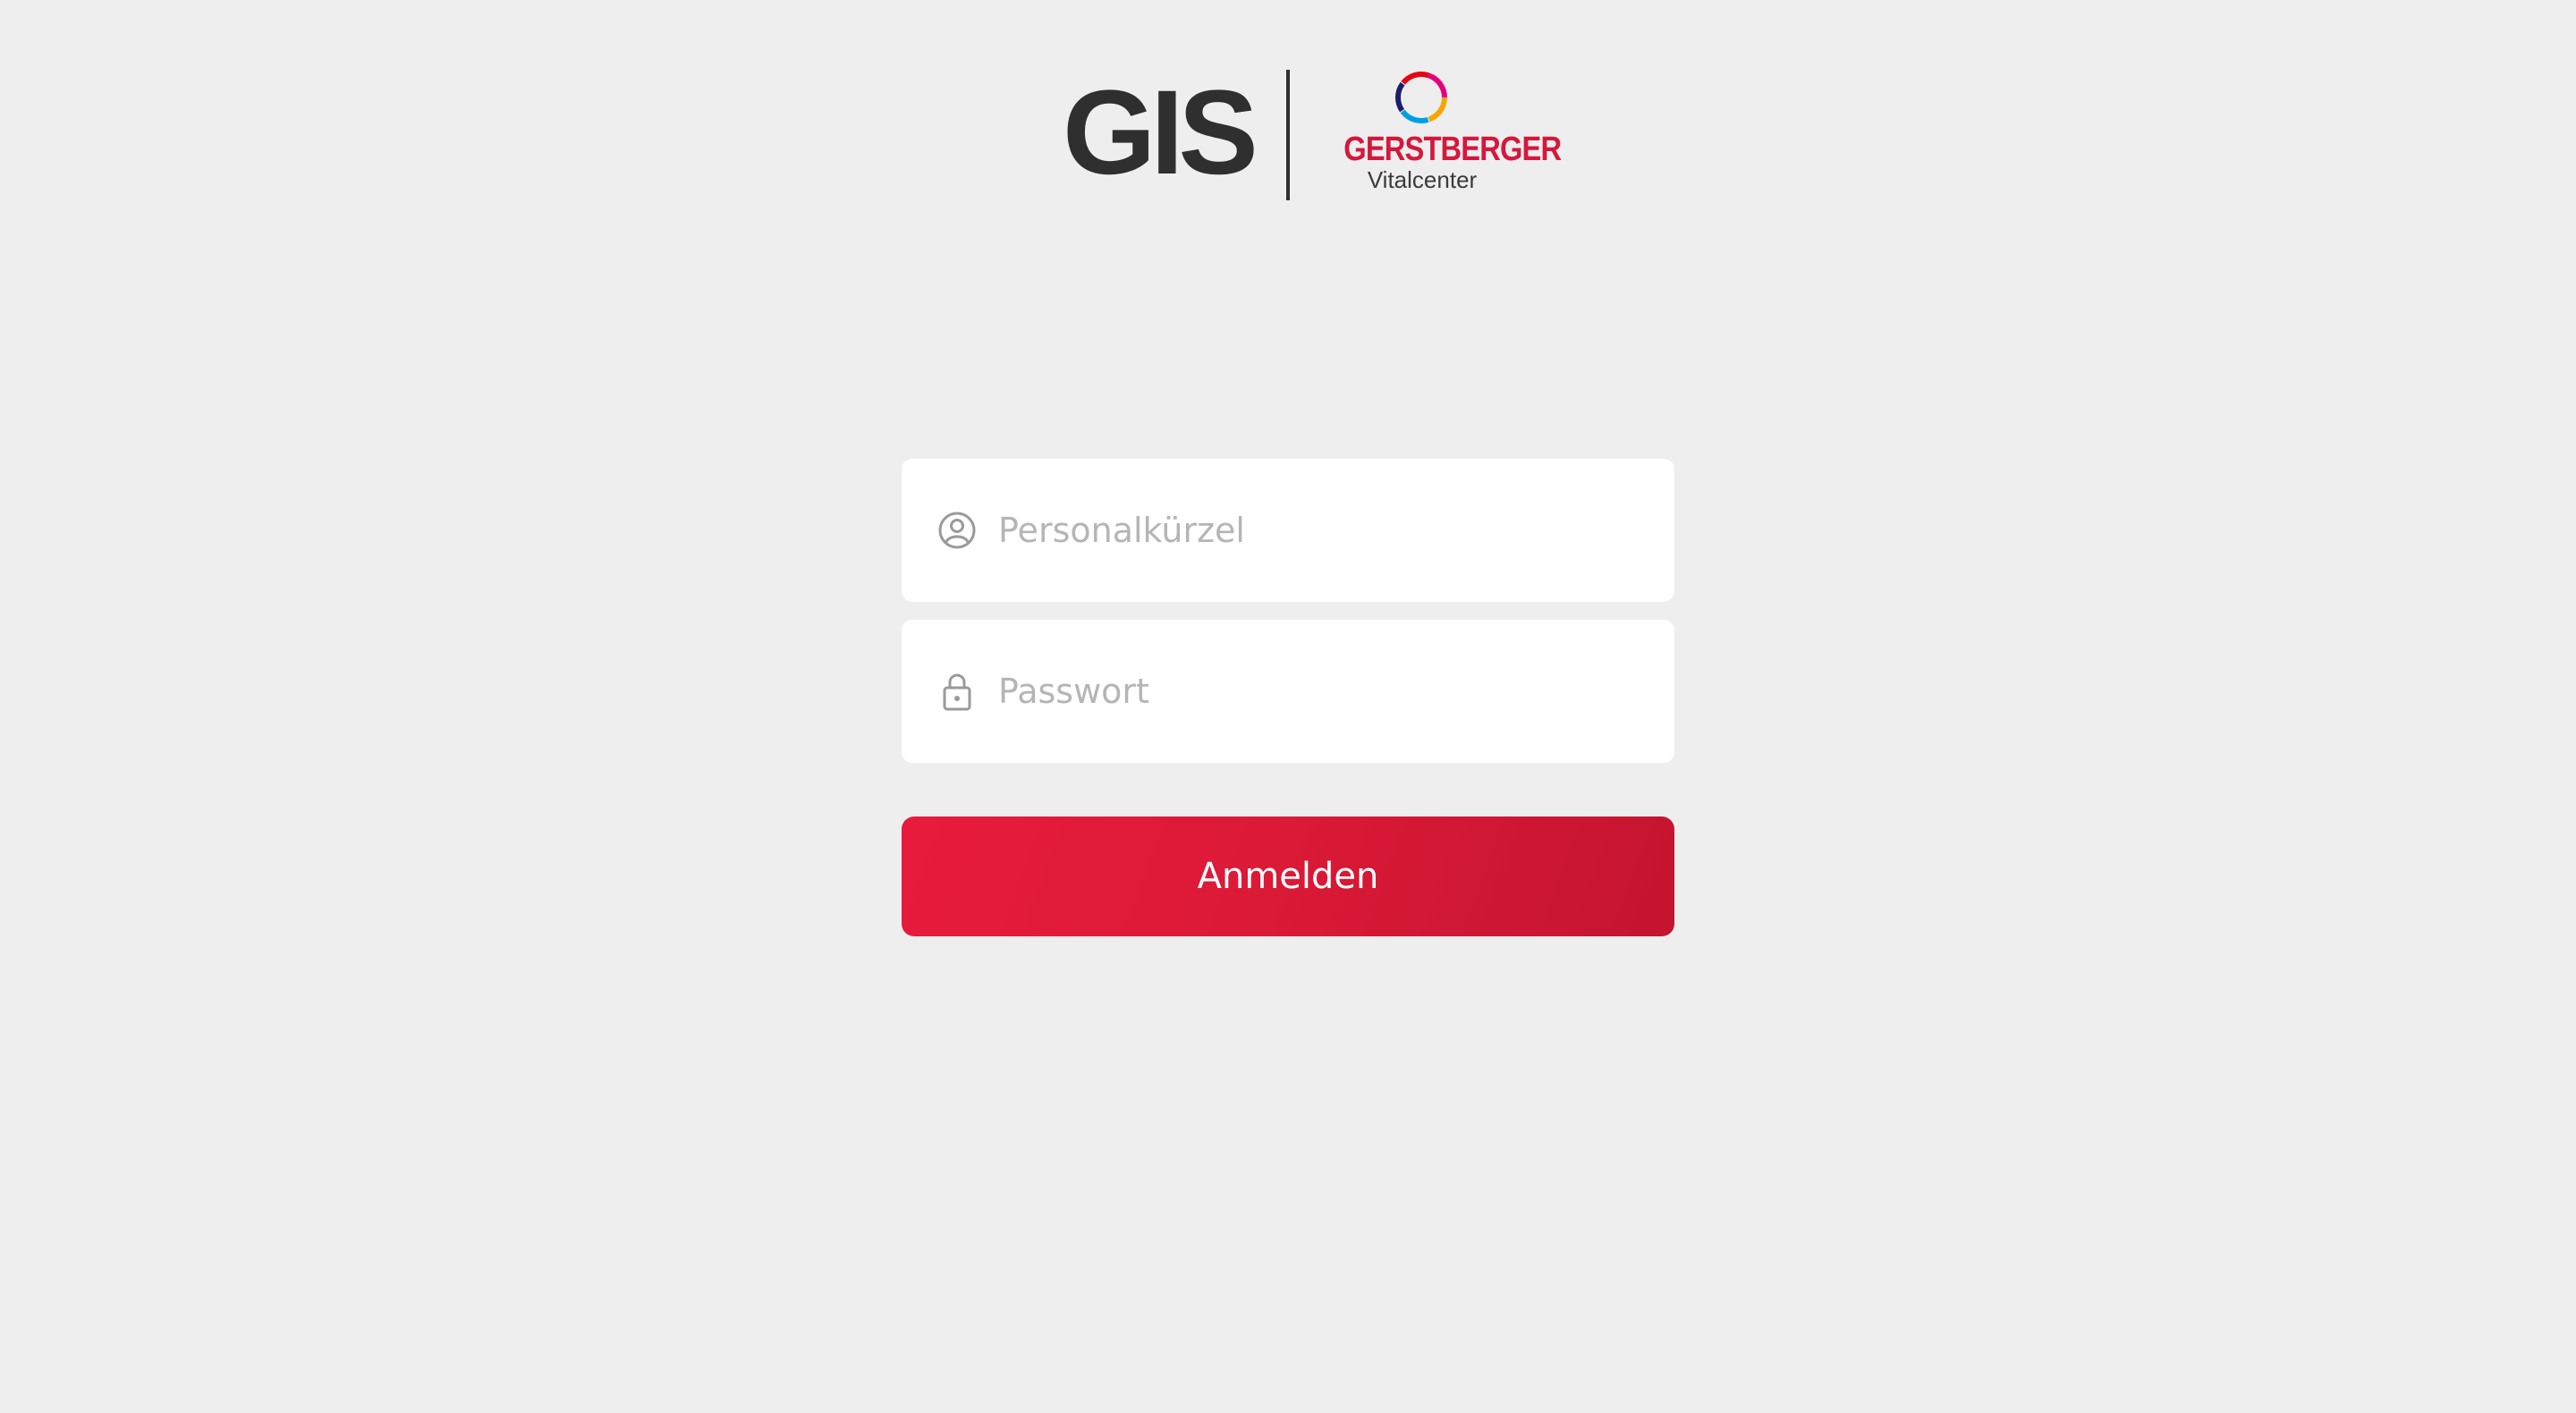 The image size is (2576, 1413). I want to click on login-button: Anmelden, so click(1288, 876).